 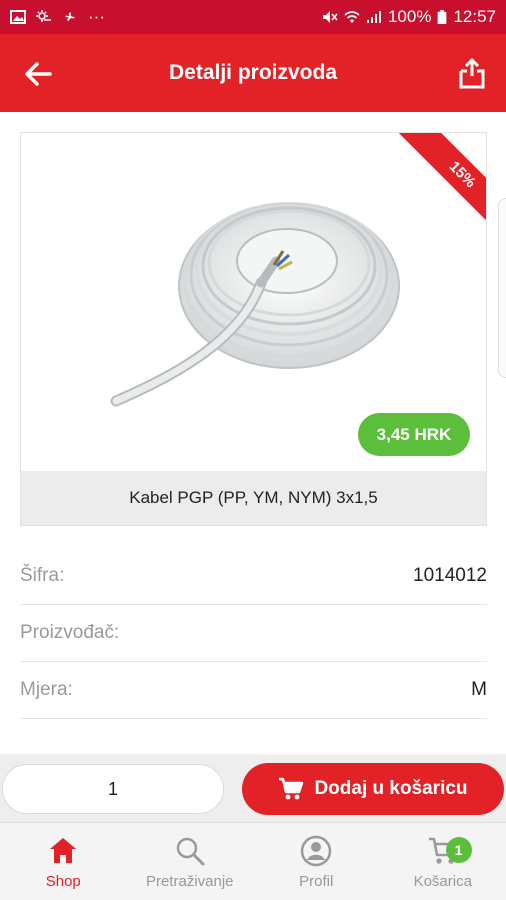 What do you see at coordinates (46, 689) in the screenshot?
I see `detail-label: Mjera:` at bounding box center [46, 689].